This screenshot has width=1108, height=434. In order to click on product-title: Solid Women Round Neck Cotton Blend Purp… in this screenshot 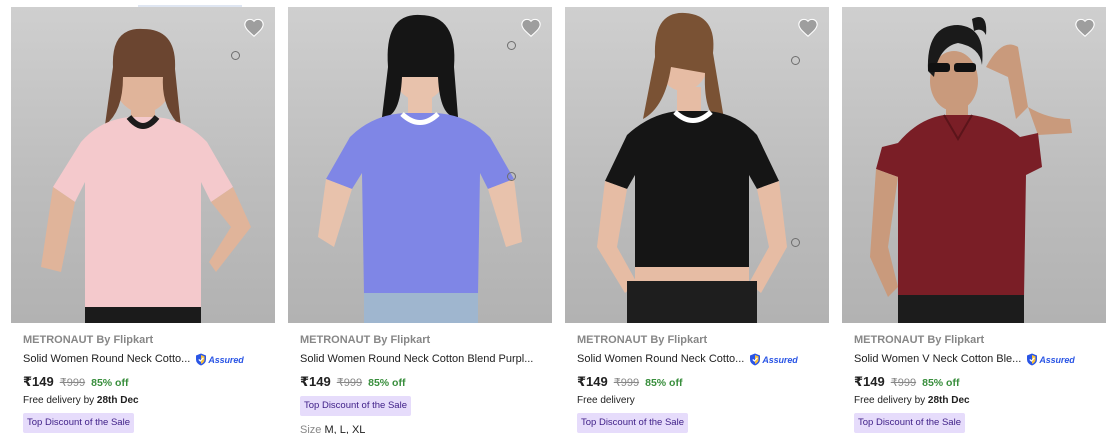, I will do `click(416, 359)`.